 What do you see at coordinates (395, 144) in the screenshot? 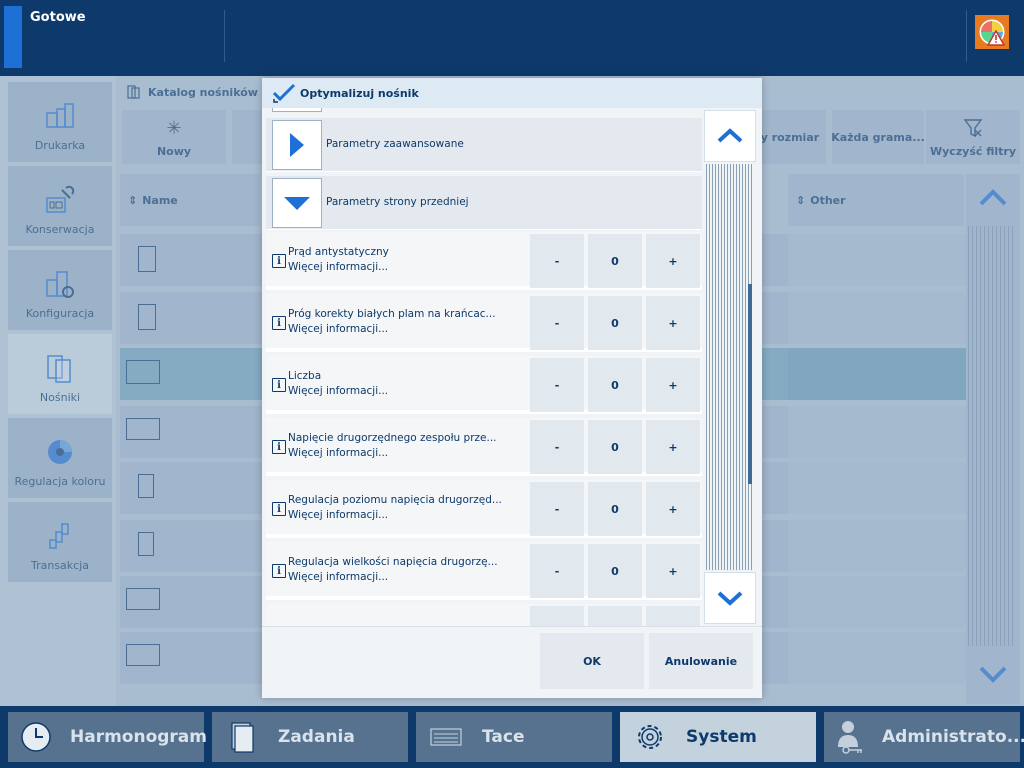
I see `section-label: Parametry zaawansowane` at bounding box center [395, 144].